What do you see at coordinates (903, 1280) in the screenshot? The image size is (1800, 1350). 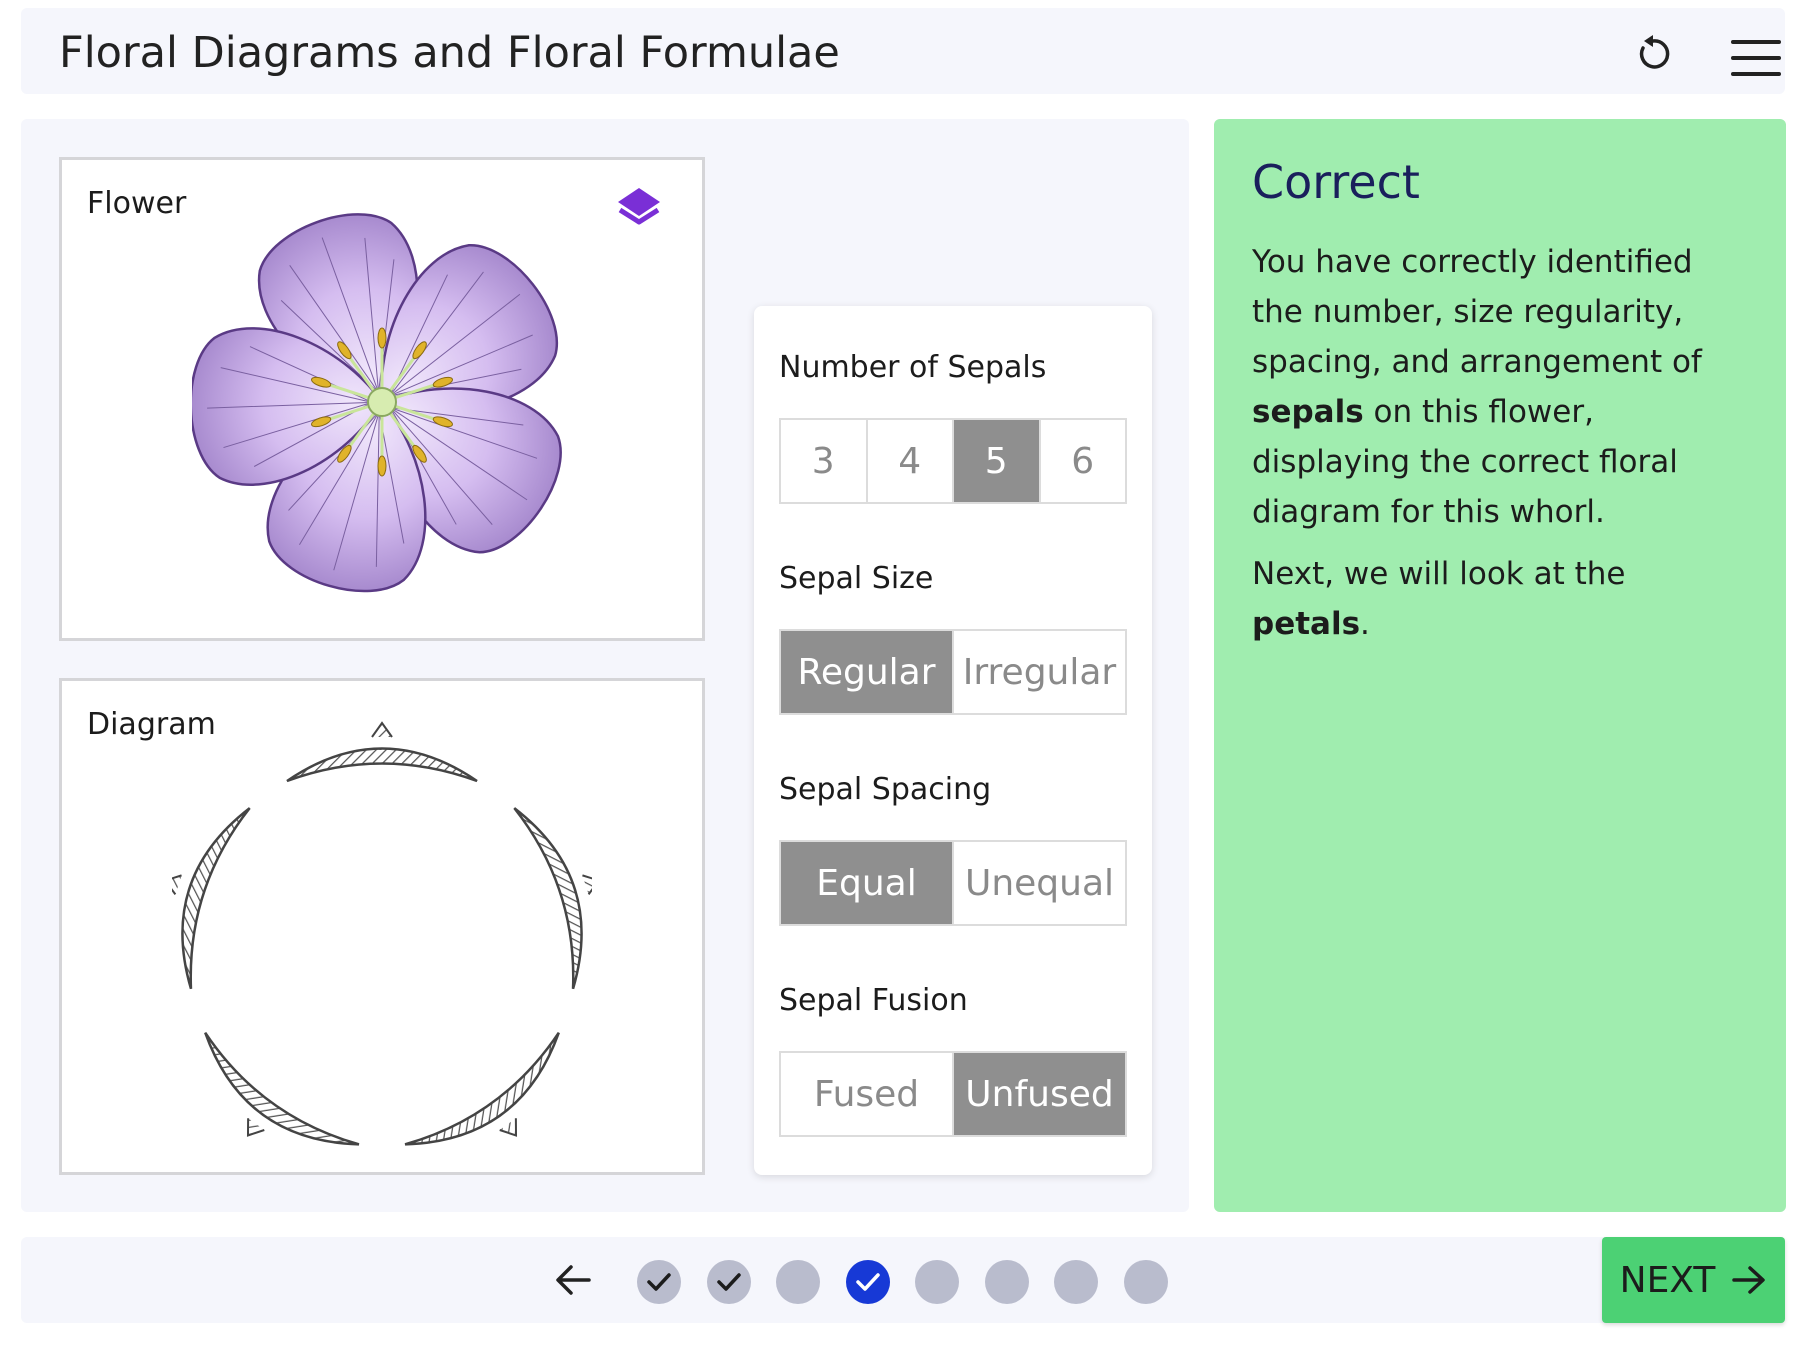 I see `footer-bar: NEXT` at bounding box center [903, 1280].